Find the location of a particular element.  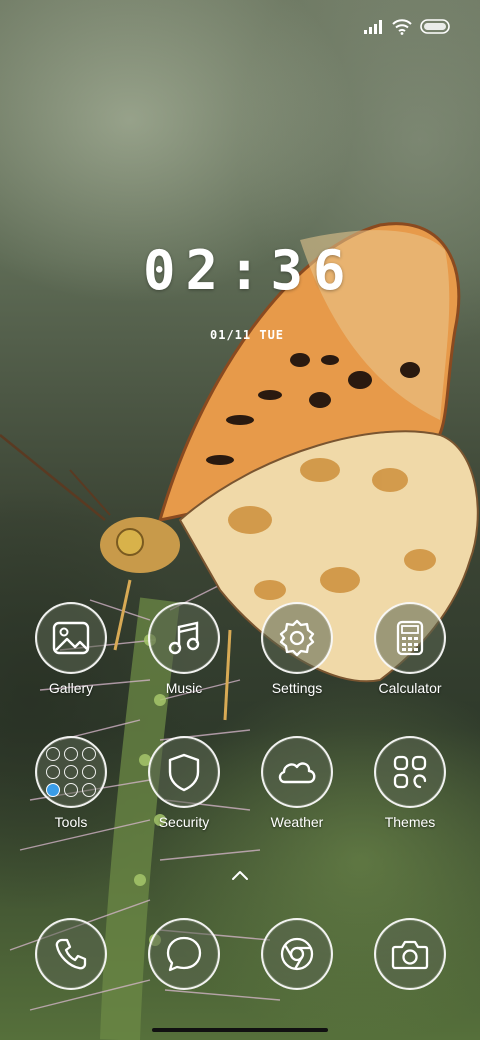

tools-folder-icon is located at coordinates (71, 772).